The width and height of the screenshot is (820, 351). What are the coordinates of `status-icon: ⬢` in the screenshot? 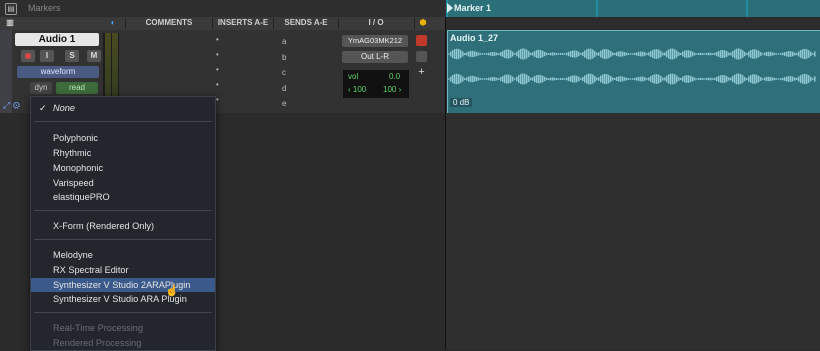 It's located at (422, 23).